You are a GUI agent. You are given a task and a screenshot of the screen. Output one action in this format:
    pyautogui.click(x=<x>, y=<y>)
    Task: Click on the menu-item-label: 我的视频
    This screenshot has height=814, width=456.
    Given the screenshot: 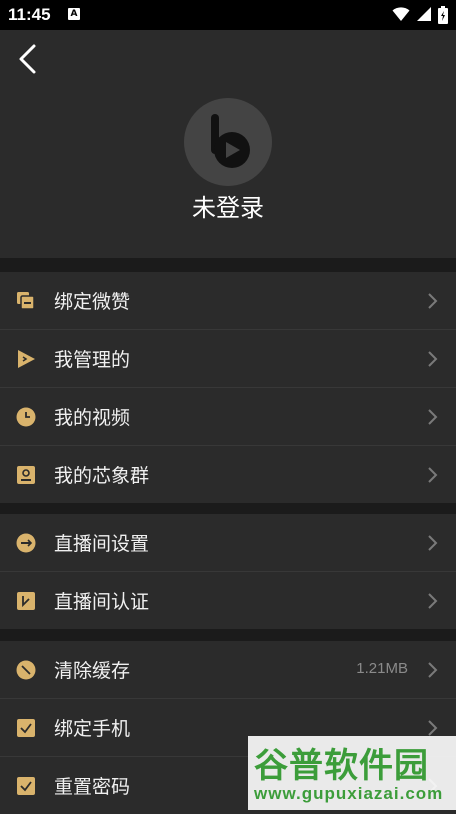 What is the action you would take?
    pyautogui.click(x=92, y=418)
    